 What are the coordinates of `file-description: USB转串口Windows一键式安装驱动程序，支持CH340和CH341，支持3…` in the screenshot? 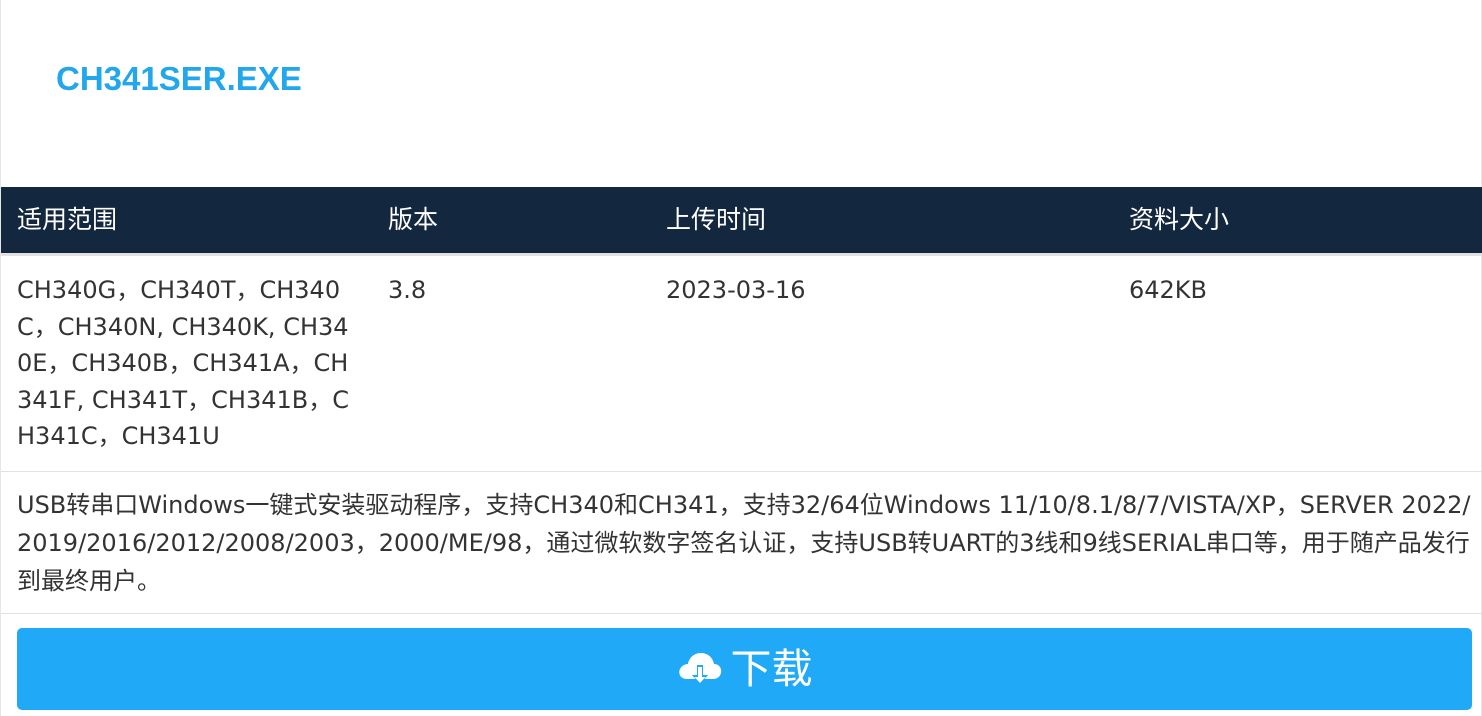 It's located at (744, 543).